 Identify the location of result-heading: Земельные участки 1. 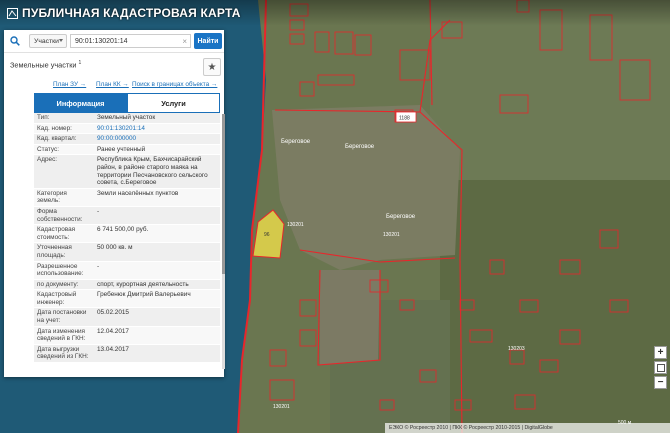
(45, 64).